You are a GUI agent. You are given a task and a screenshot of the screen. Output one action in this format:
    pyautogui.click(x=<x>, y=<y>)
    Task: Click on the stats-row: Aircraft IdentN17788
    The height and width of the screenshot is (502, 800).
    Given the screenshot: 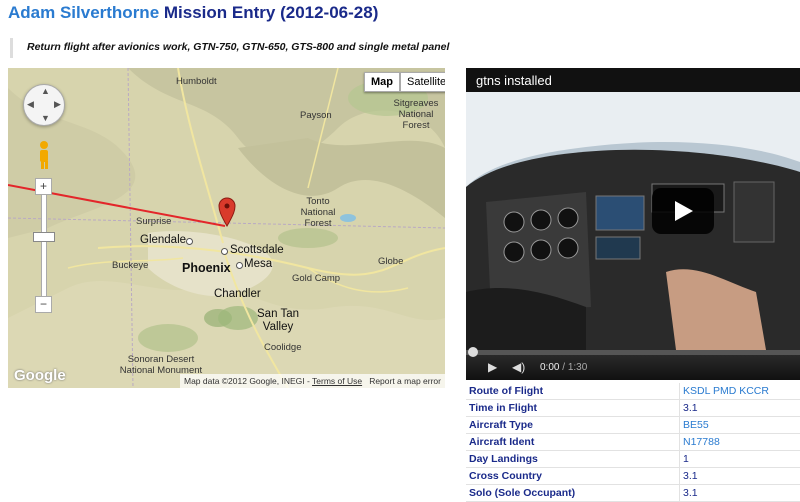 What is the action you would take?
    pyautogui.click(x=633, y=442)
    